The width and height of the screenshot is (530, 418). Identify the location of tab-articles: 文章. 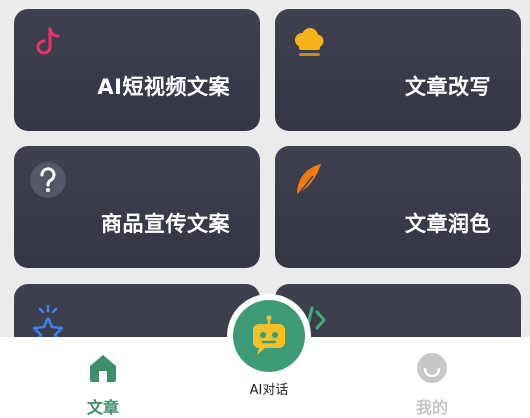
(103, 377).